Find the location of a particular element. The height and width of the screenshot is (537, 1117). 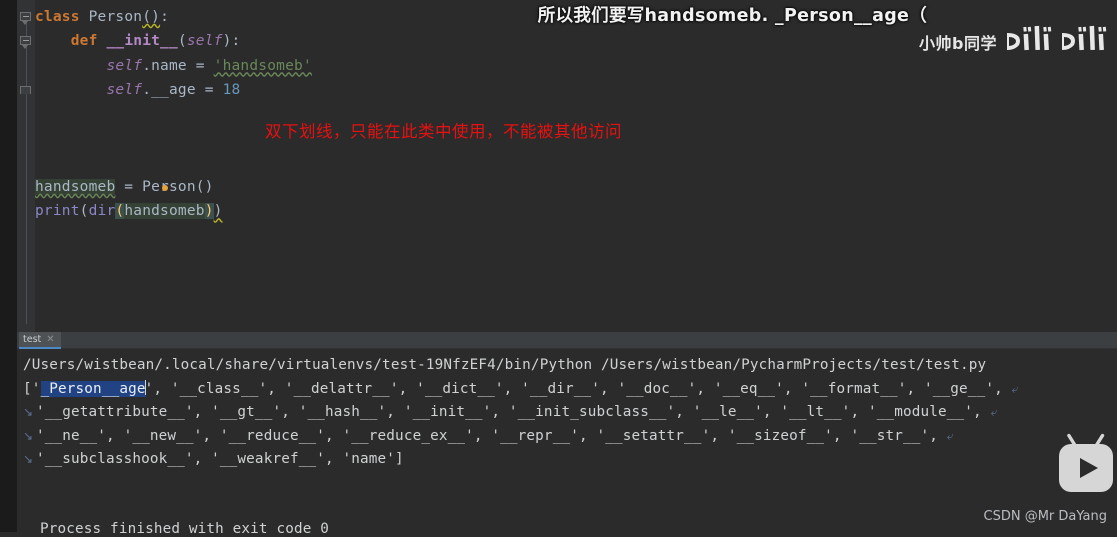

red-annotation-text: 双下划线，只能在此类中使用，不能被其他访问 is located at coordinates (443, 131).